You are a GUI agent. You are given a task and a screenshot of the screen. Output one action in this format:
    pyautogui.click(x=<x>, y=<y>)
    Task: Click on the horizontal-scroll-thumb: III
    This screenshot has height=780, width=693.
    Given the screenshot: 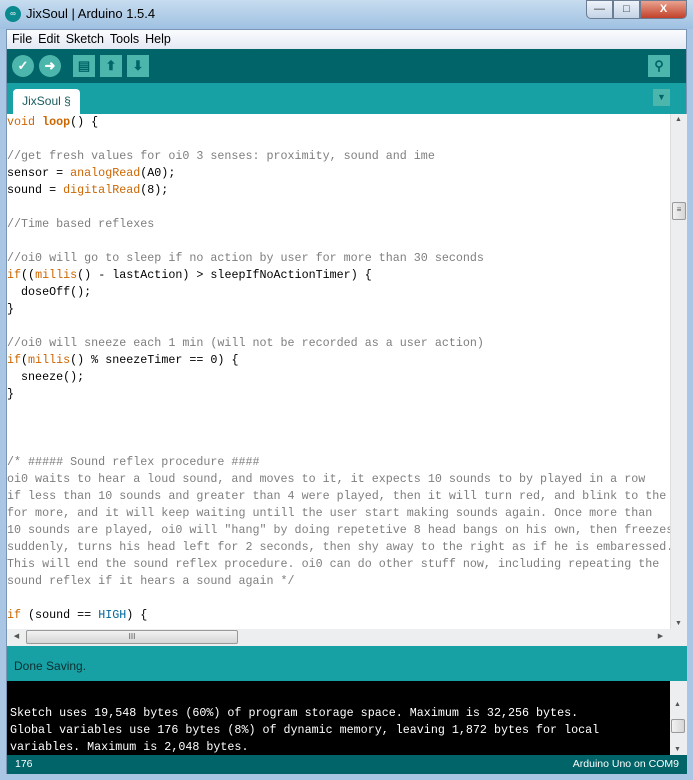 What is the action you would take?
    pyautogui.click(x=132, y=637)
    